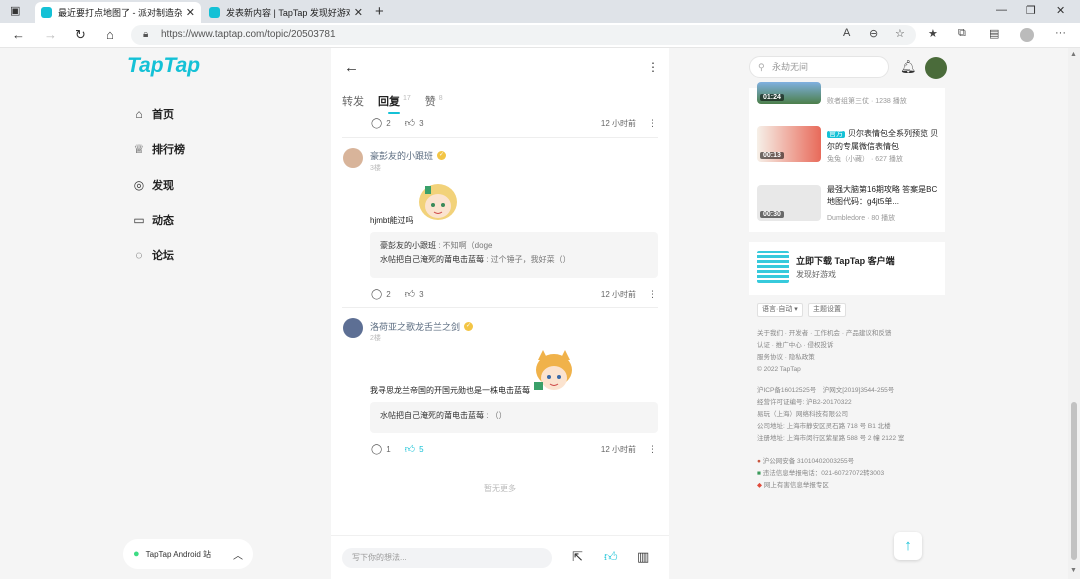  I want to click on footer-legal-line: 注册地址: 上海市闵行区紫星路 588 号 2 幢 2122 室, so click(831, 438).